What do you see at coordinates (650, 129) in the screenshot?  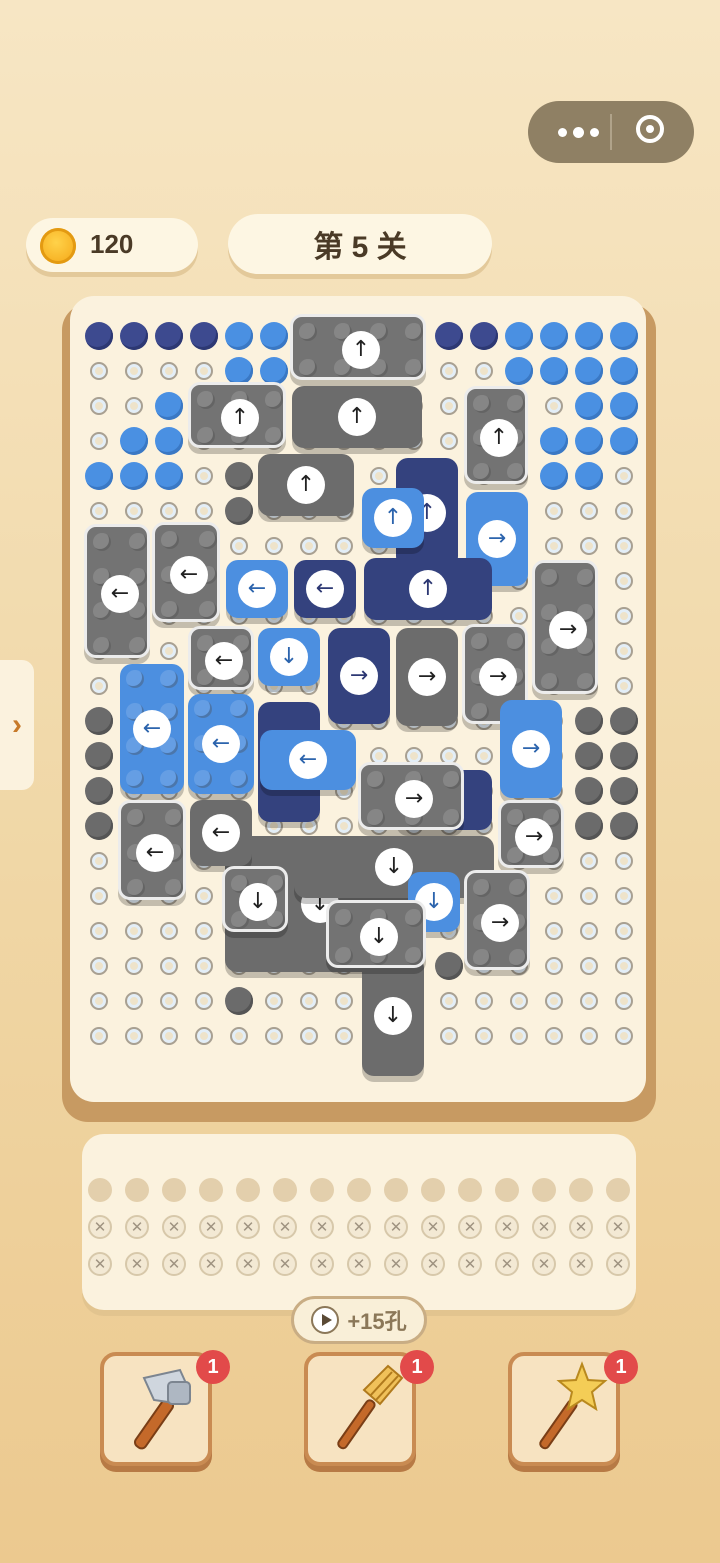 I see `close-target-icon` at bounding box center [650, 129].